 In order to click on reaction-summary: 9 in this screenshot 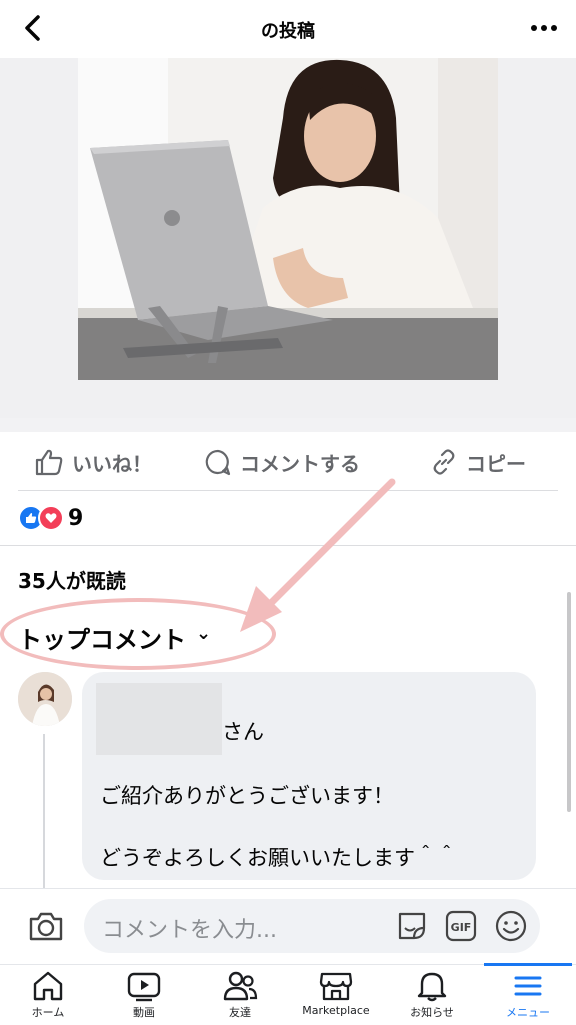, I will do `click(50, 518)`.